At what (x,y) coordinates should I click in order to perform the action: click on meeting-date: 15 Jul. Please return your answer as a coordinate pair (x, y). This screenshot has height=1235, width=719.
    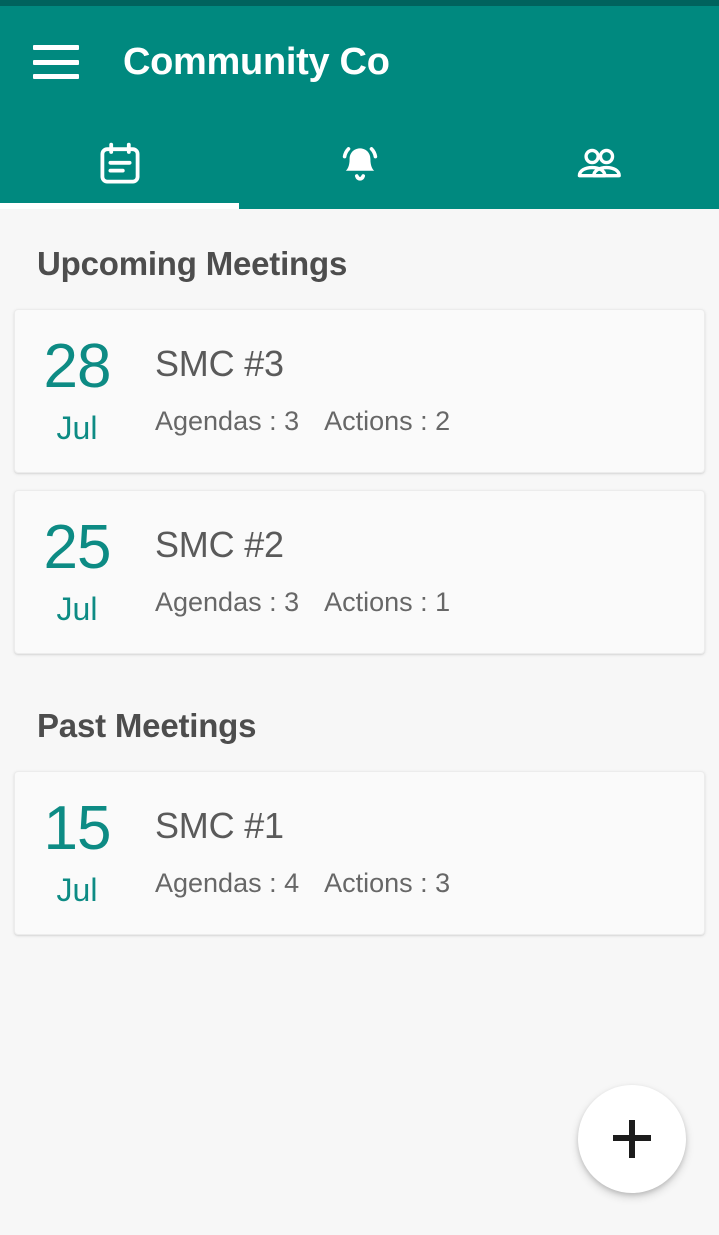
    Looking at the image, I should click on (74, 851).